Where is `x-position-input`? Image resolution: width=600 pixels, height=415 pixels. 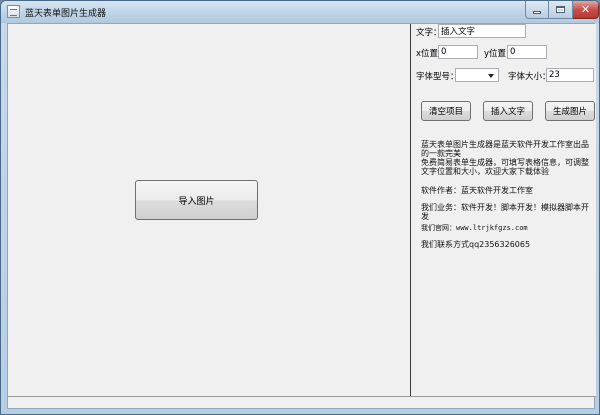 x-position-input is located at coordinates (458, 52).